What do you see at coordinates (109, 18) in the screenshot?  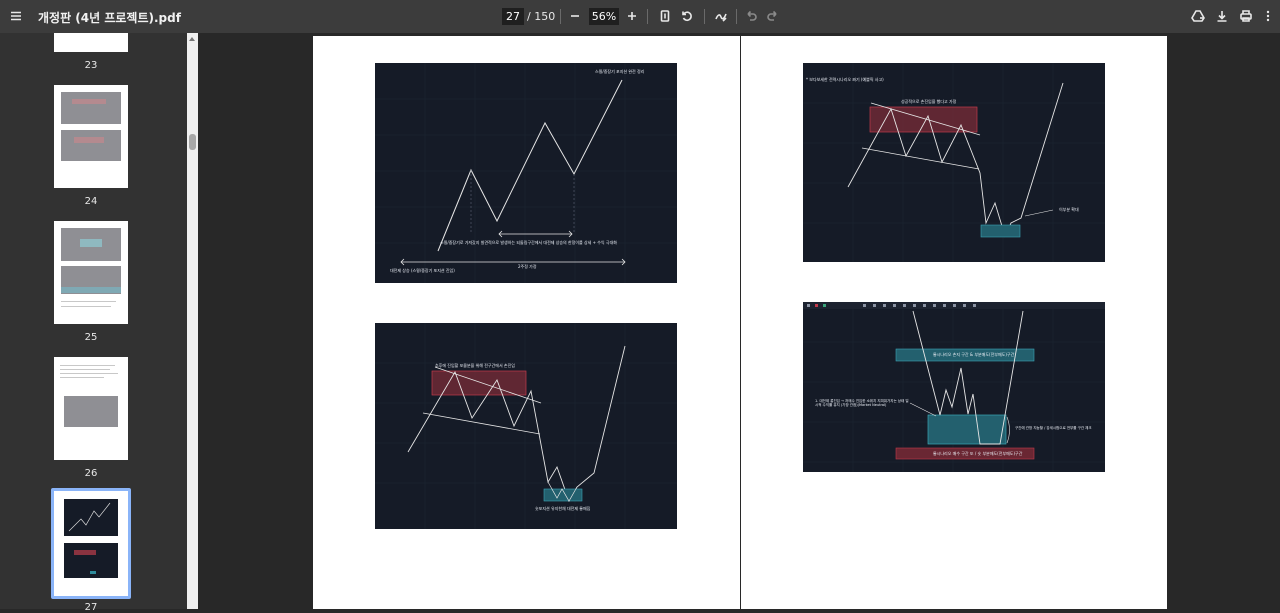 I see `document-title: 개정판 (4년 프로젝트).pdf` at bounding box center [109, 18].